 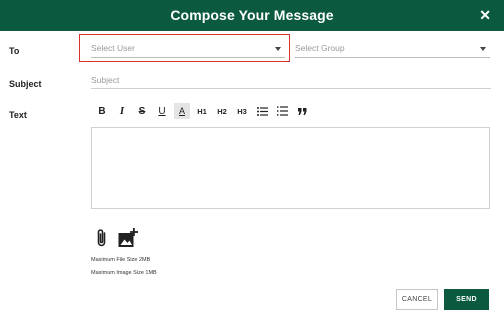 I want to click on blockquote-icon, so click(x=302, y=111).